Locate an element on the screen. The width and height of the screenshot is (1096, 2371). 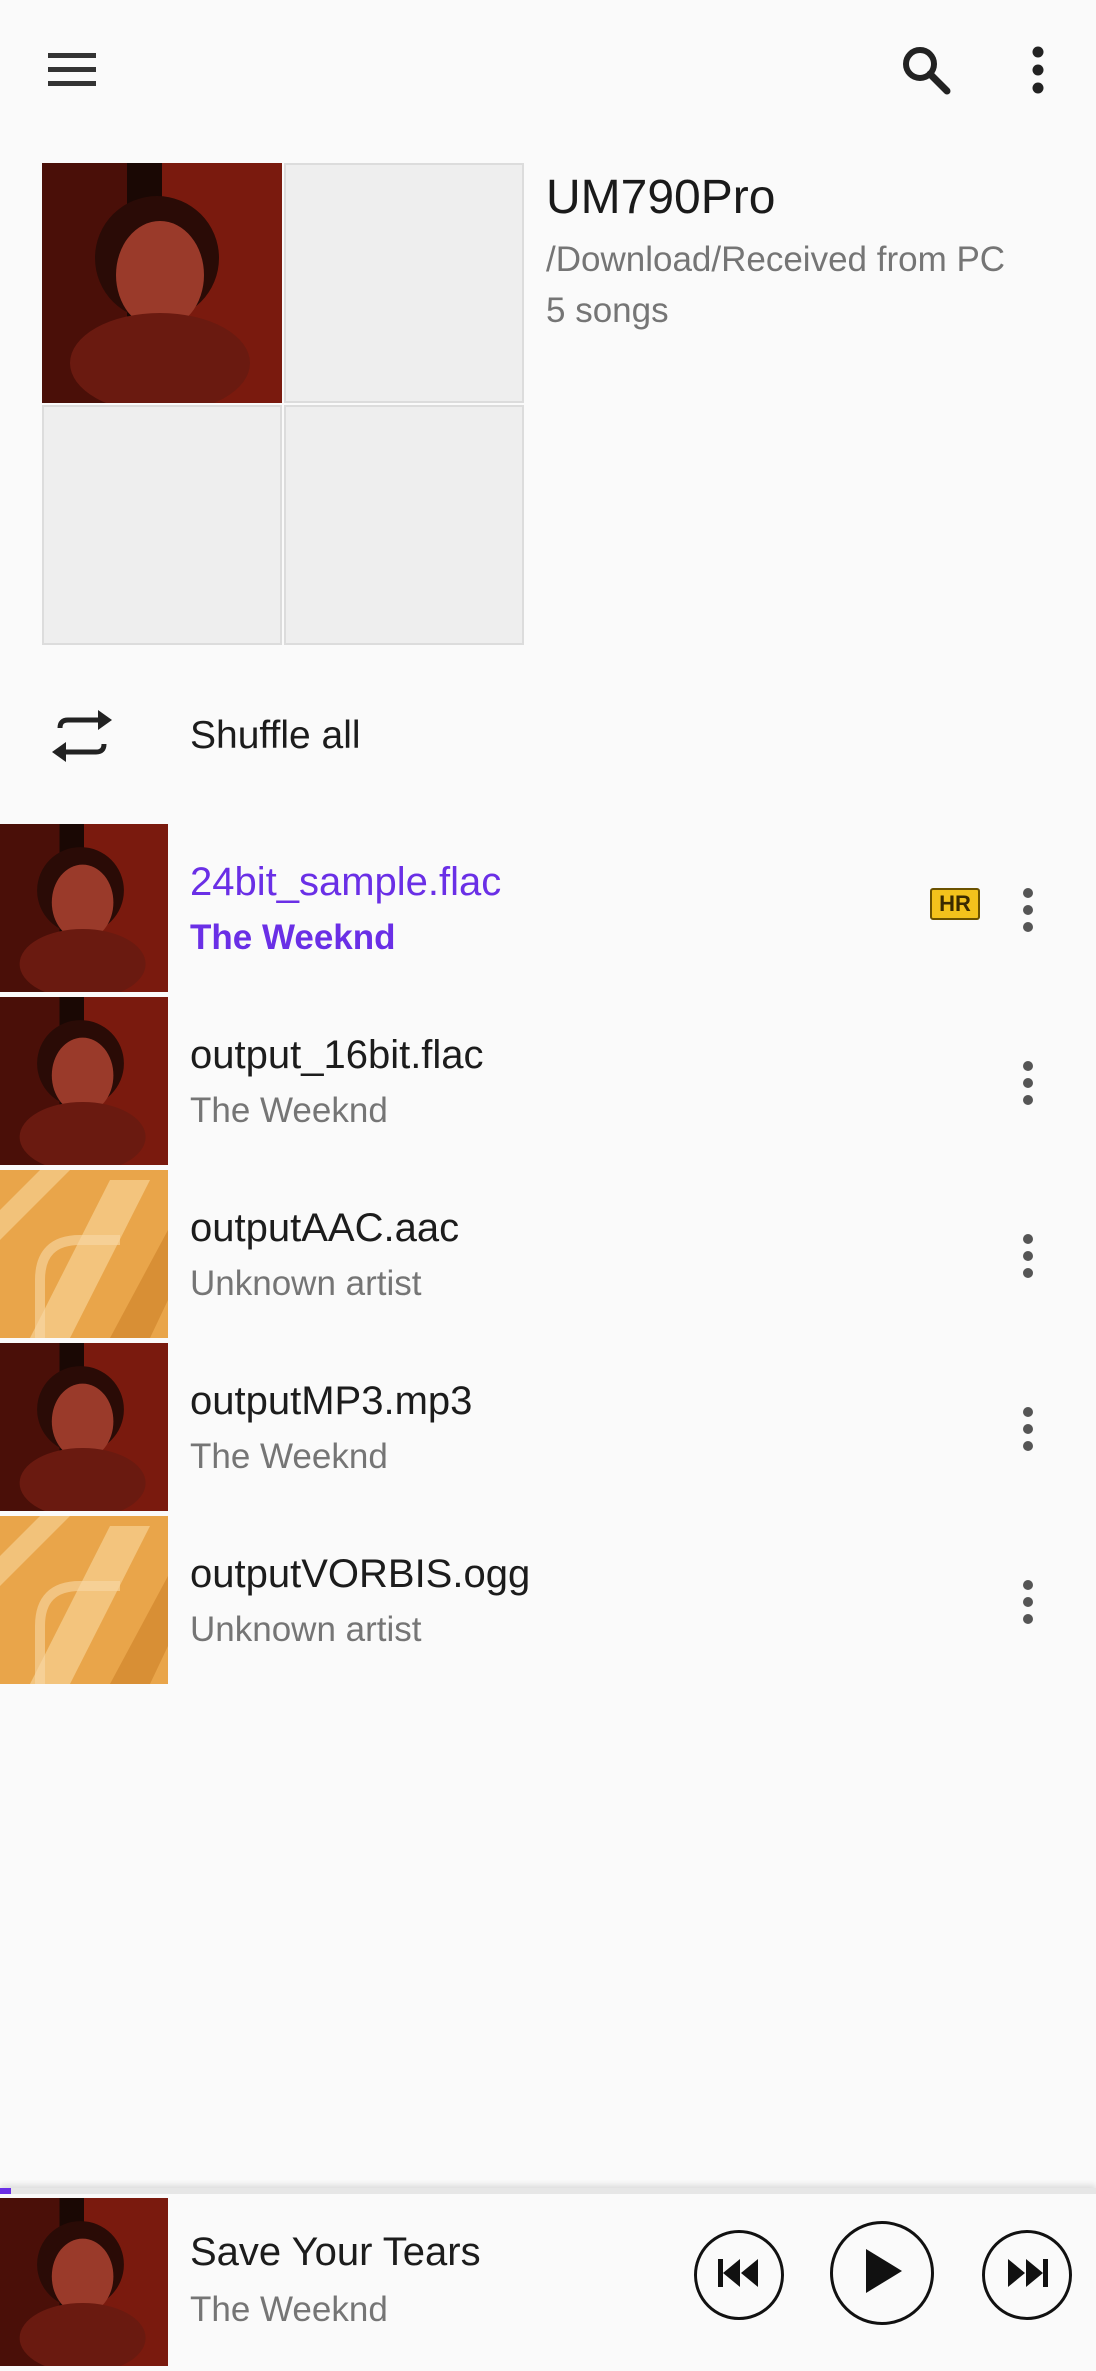
song-row: outputAAC.aac Unknown artist is located at coordinates (548, 1256).